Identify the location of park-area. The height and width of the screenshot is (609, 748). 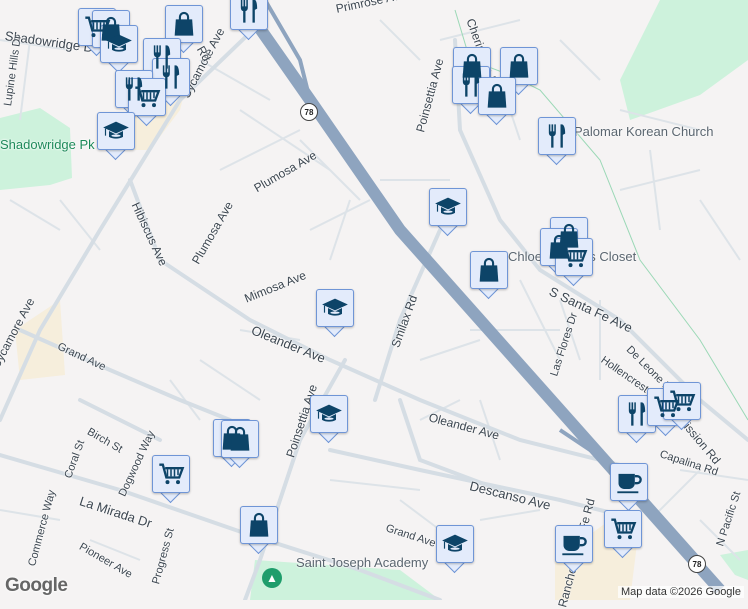
(684, 60).